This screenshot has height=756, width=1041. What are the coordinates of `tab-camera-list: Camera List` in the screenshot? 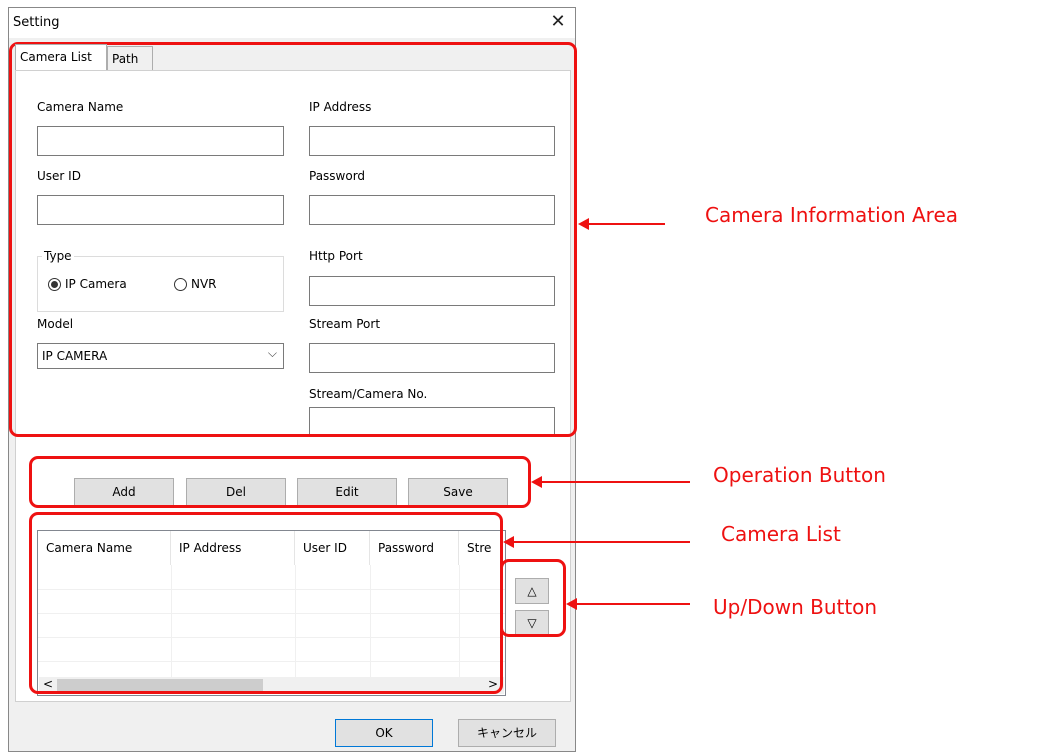 It's located at (61, 57).